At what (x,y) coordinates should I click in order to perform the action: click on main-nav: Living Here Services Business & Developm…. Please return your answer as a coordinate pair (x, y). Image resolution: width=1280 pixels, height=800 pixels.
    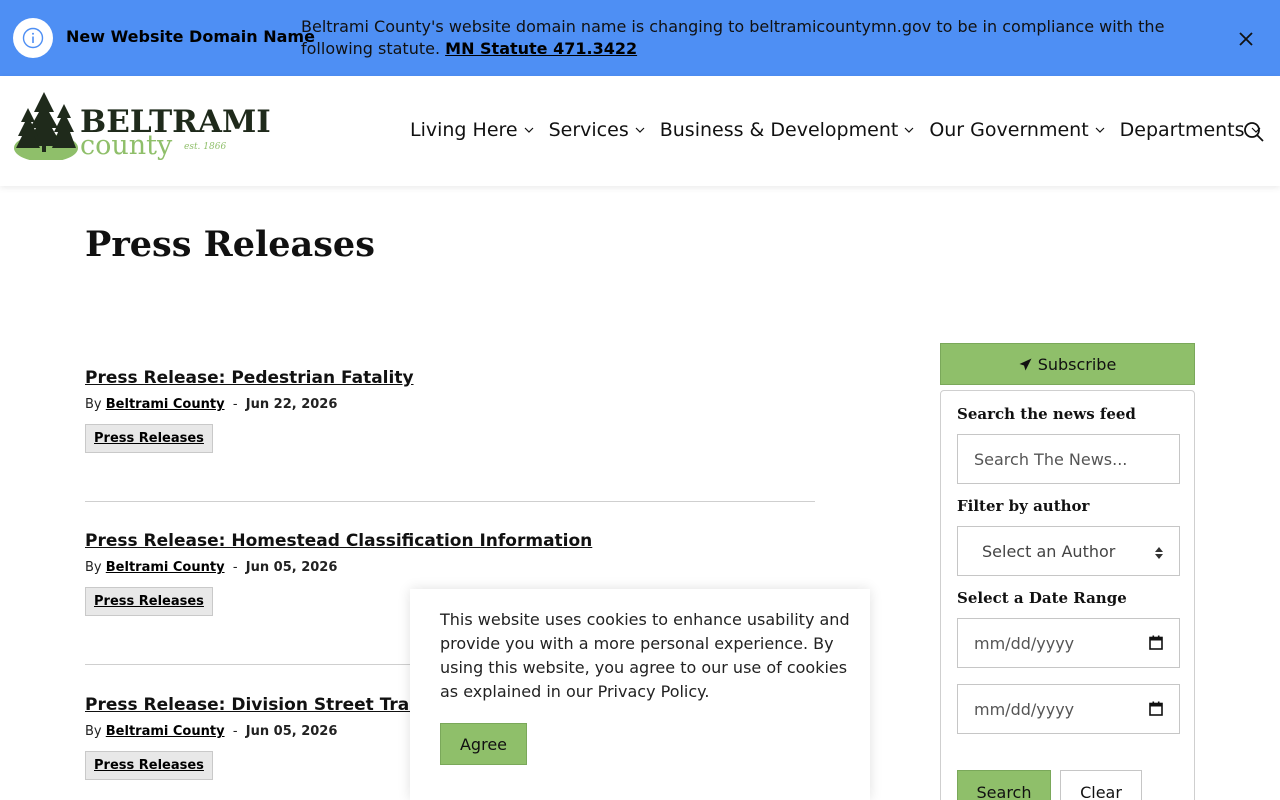
    Looking at the image, I should click on (843, 130).